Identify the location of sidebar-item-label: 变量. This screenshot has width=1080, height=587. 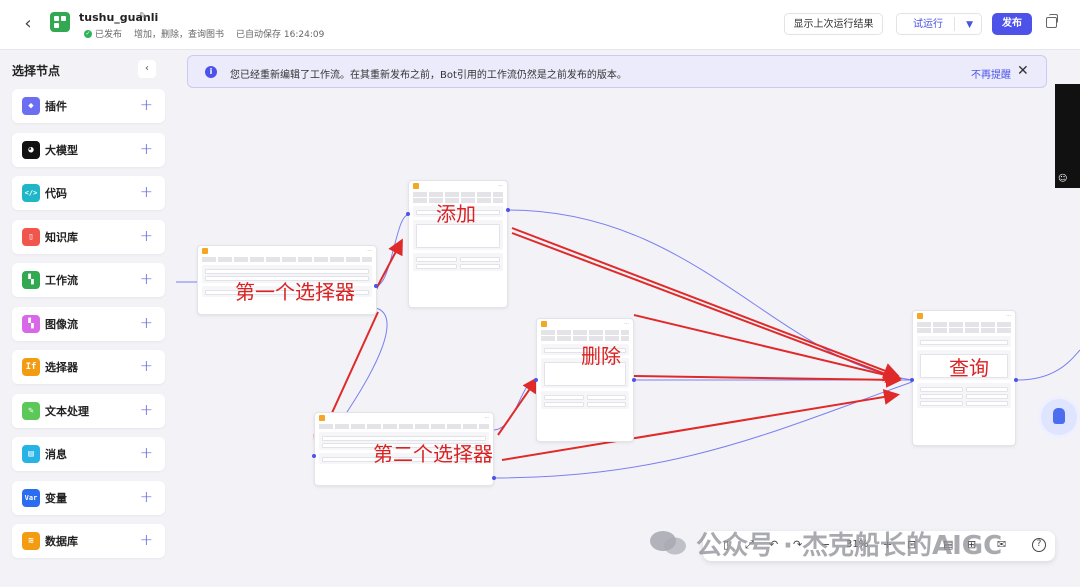
(56, 498).